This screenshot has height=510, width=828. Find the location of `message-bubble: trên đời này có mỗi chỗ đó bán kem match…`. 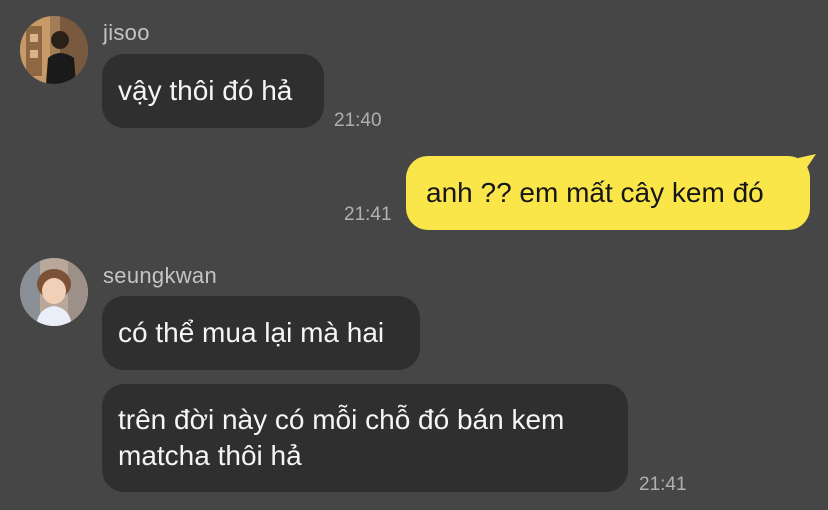

message-bubble: trên đời này có mỗi chỗ đó bán kem match… is located at coordinates (365, 438).